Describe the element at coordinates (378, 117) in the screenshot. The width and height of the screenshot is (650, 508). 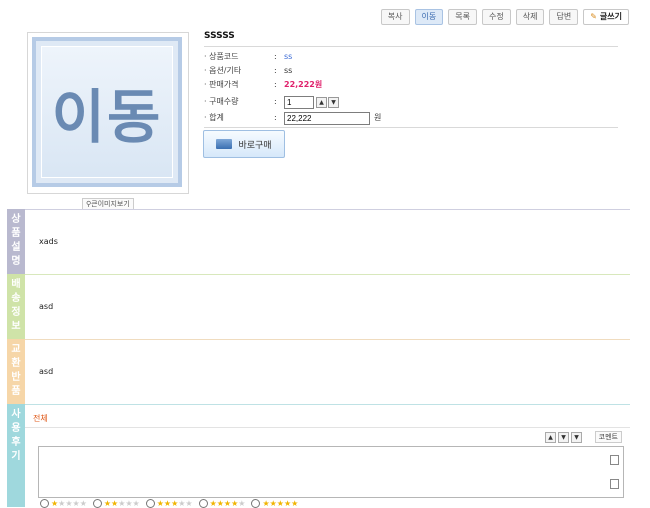
I see `won-unit: 원` at that location.